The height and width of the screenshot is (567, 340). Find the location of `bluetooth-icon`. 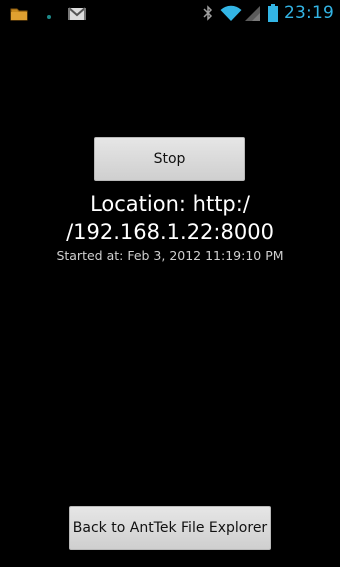

bluetooth-icon is located at coordinates (208, 13).